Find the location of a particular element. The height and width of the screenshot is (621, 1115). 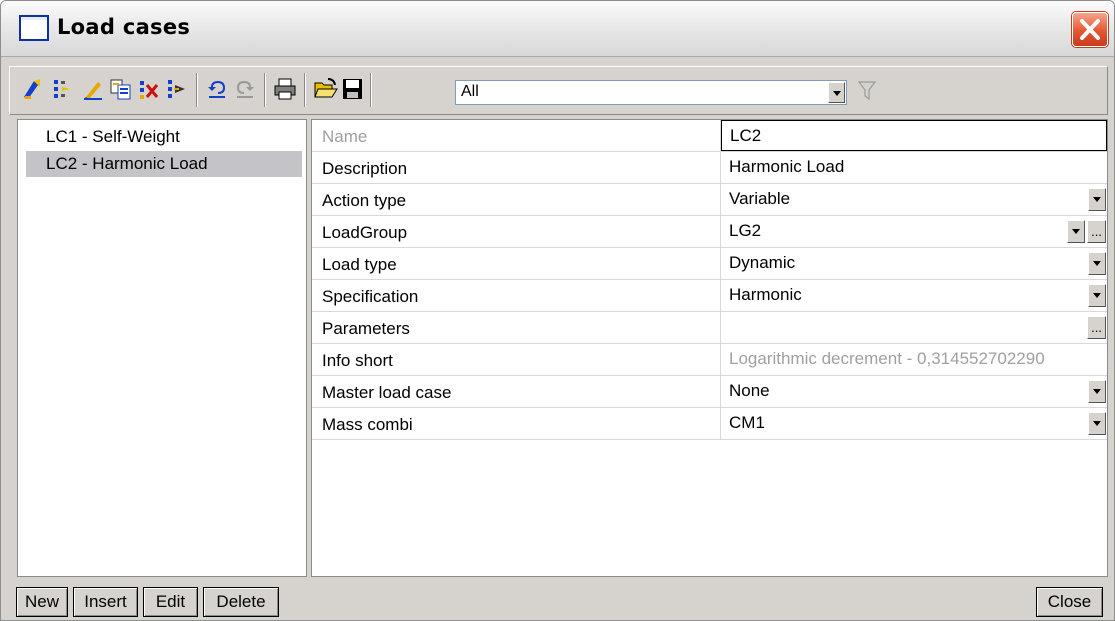

filter-dropdown-button is located at coordinates (836, 92).